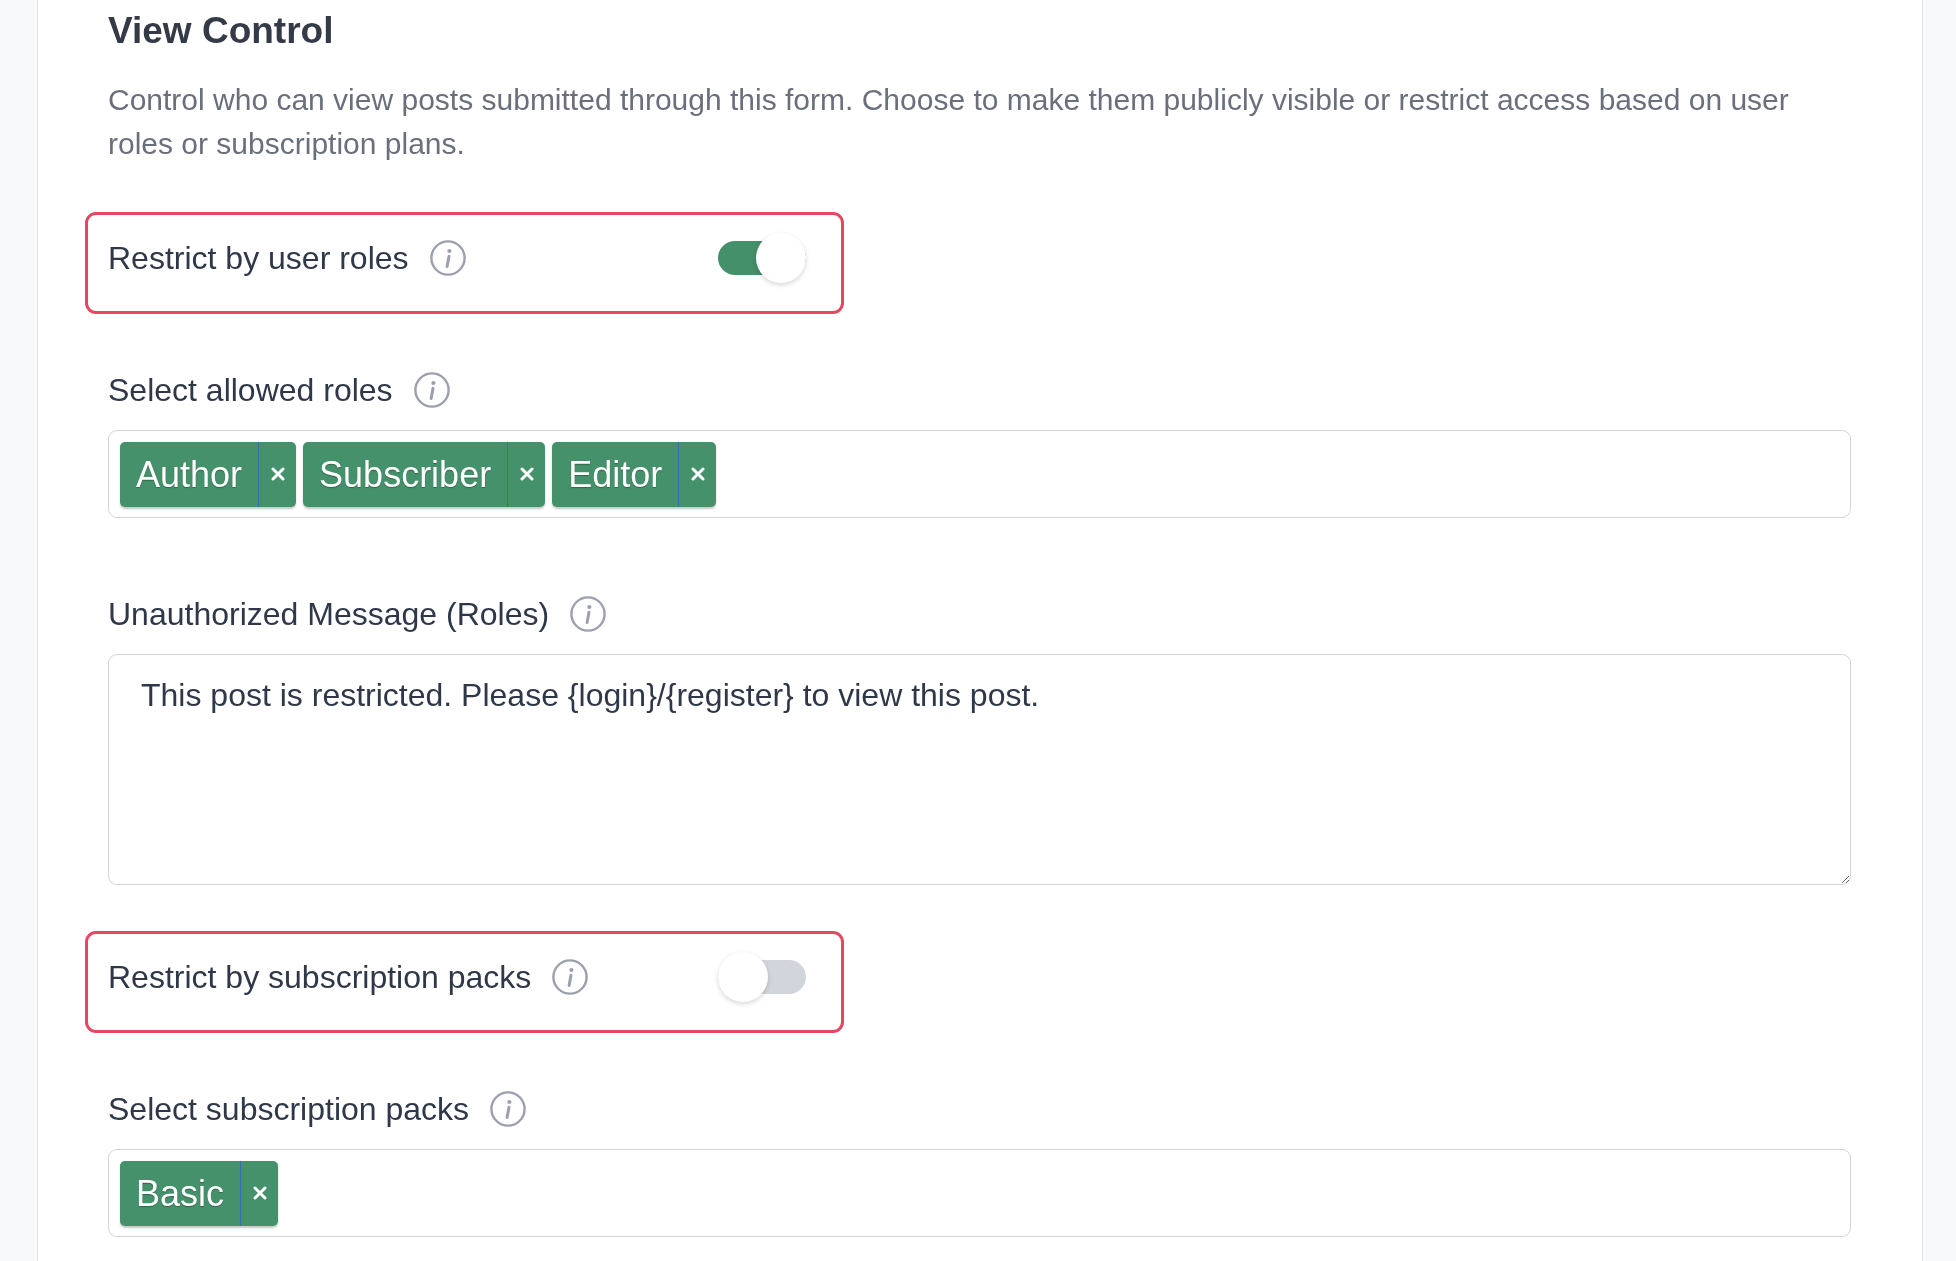 The width and height of the screenshot is (1956, 1261). What do you see at coordinates (615, 474) in the screenshot?
I see `tag-label: Editor` at bounding box center [615, 474].